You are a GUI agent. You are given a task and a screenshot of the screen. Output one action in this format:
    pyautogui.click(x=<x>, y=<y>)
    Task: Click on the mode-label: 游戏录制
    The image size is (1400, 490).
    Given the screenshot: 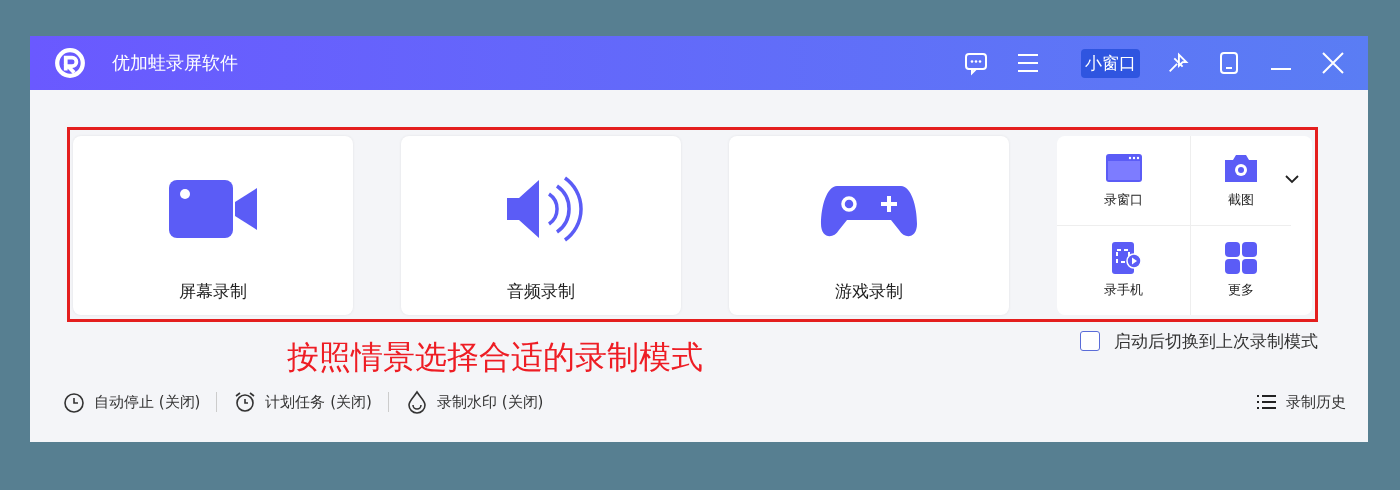 What is the action you would take?
    pyautogui.click(x=869, y=291)
    